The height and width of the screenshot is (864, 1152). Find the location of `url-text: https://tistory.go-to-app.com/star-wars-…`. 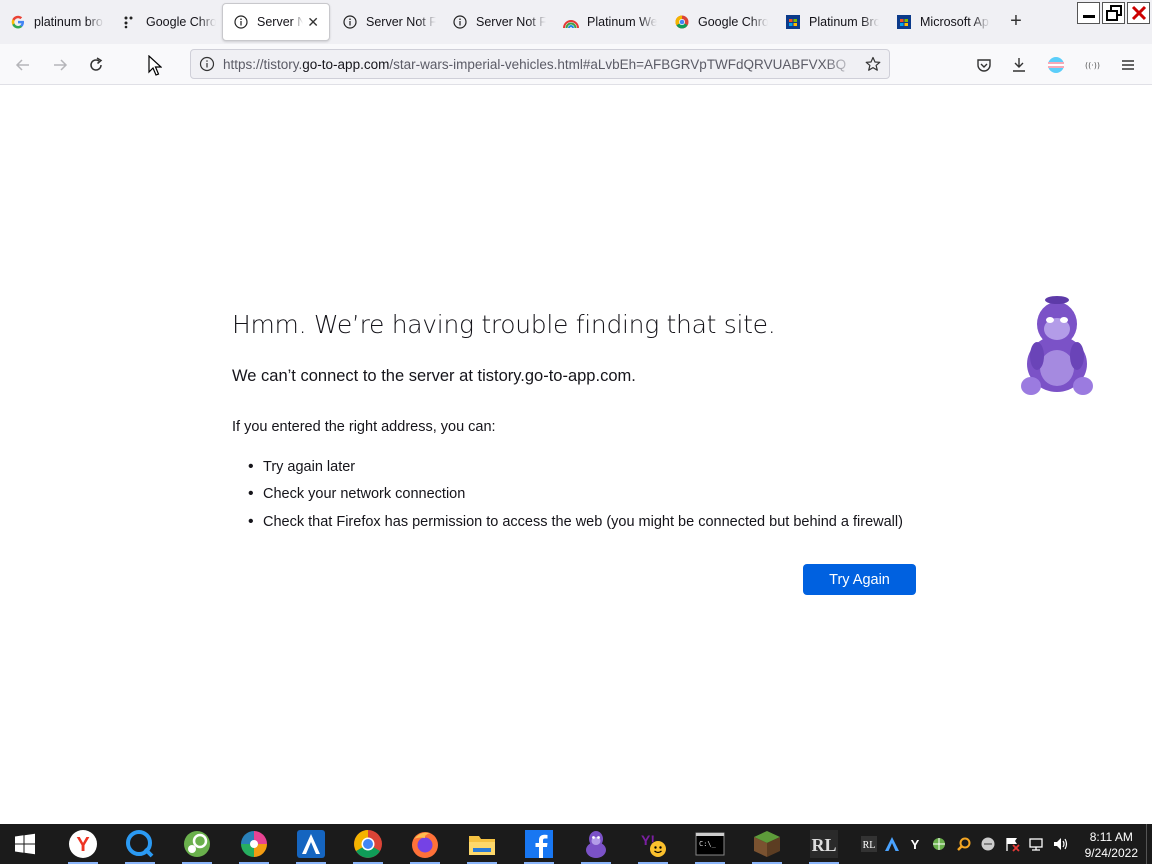

url-text: https://tistory.go-to-app.com/star-wars-… is located at coordinates (540, 64).